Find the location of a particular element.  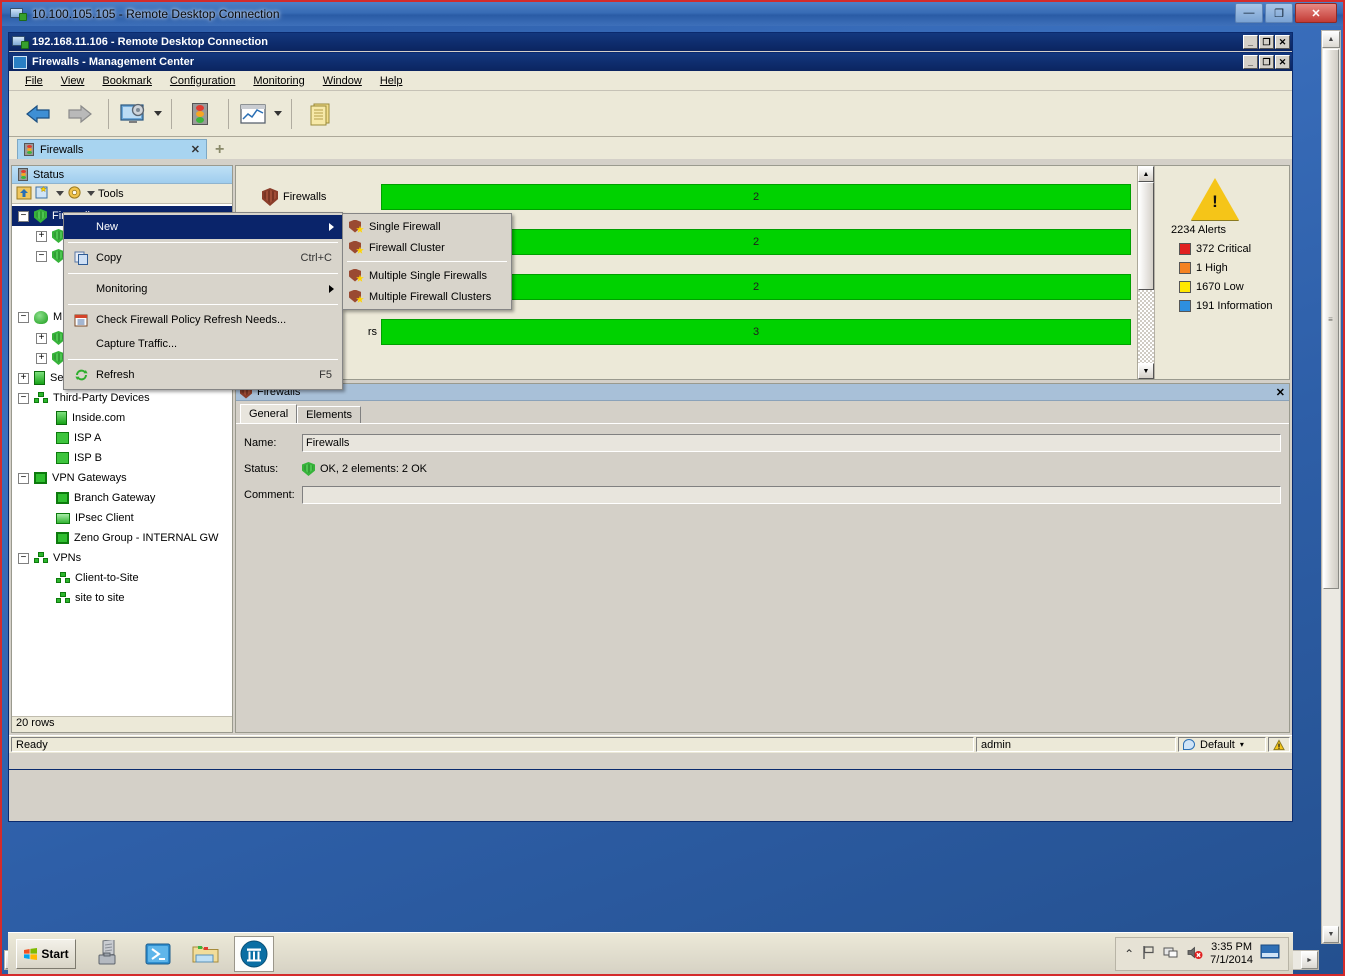

documents-icon is located at coordinates (320, 114).